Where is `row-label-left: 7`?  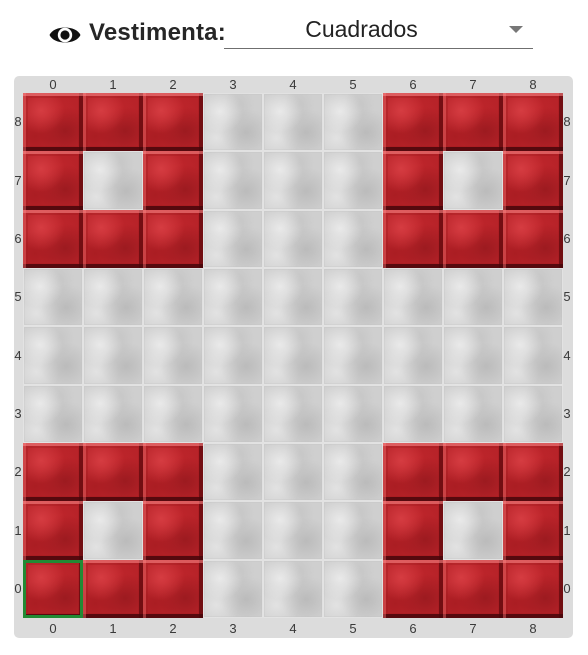
row-label-left: 7 is located at coordinates (18, 180).